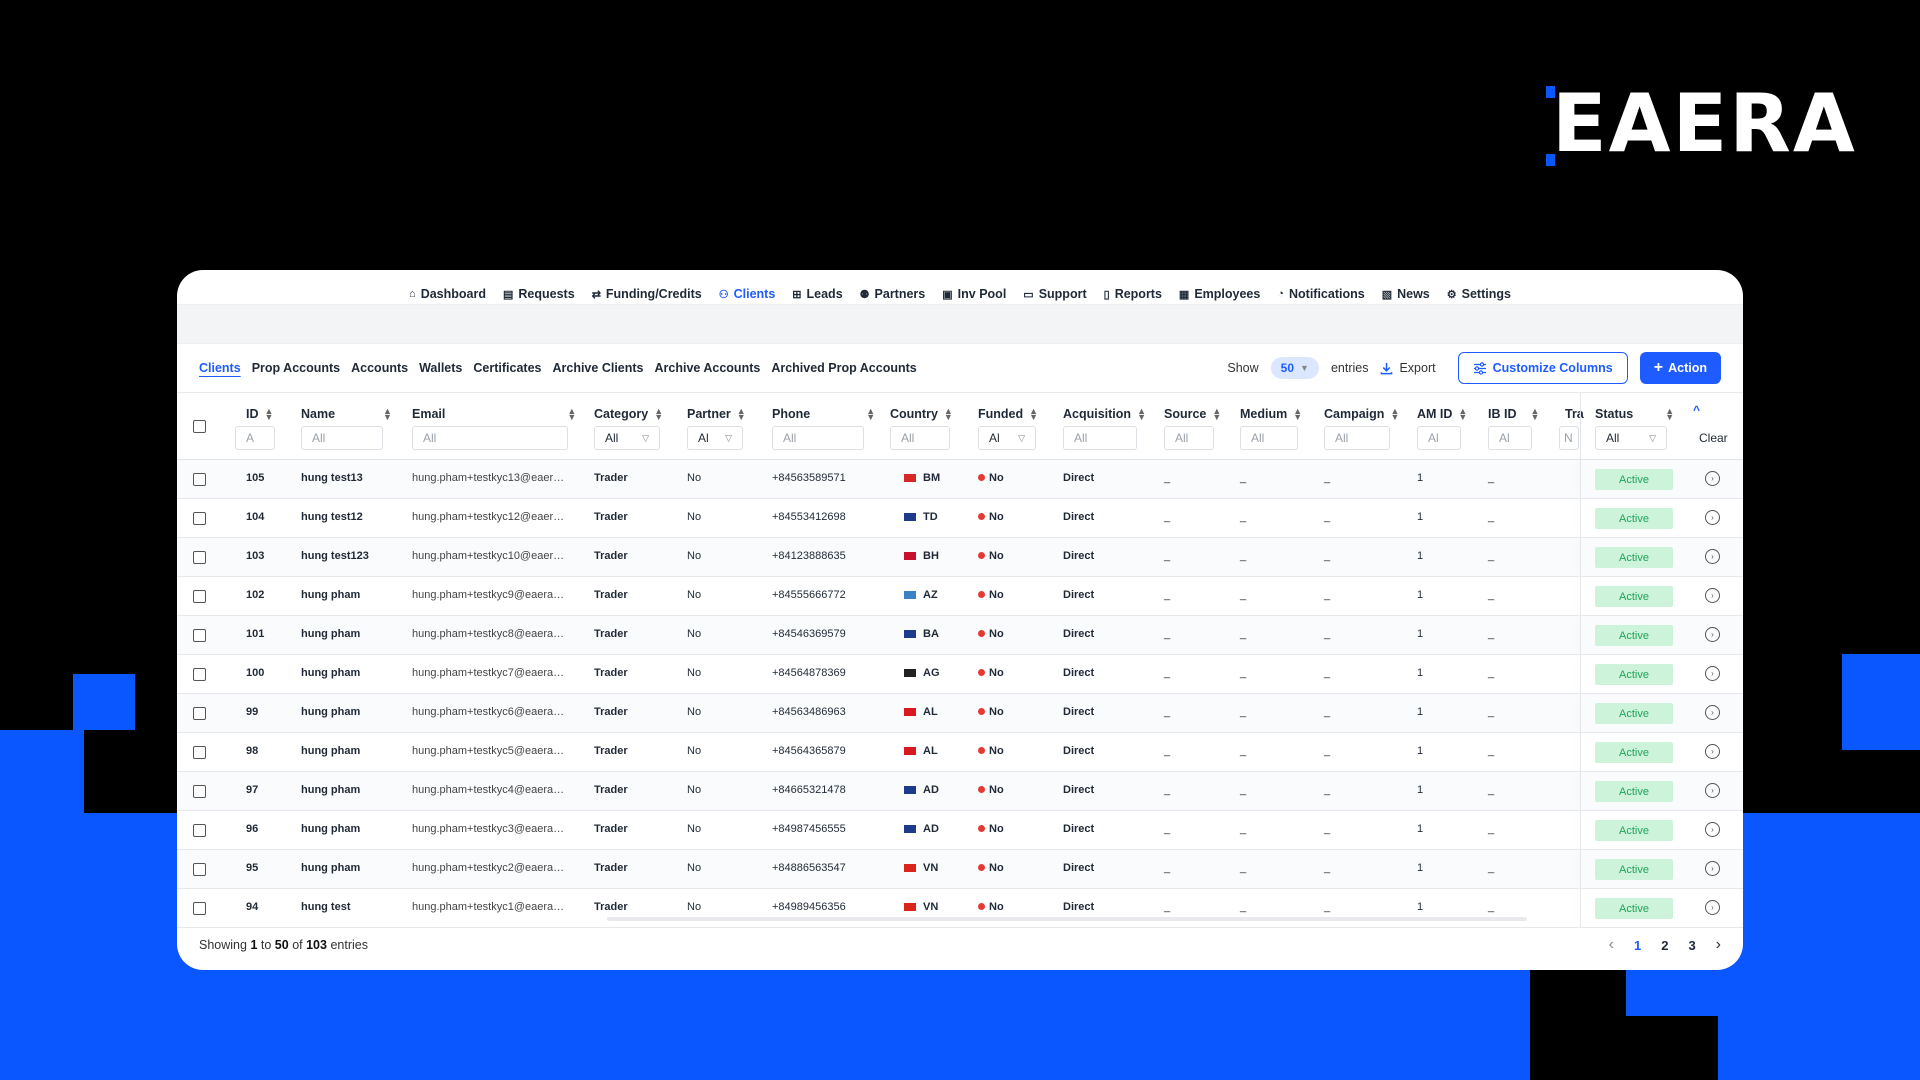 The height and width of the screenshot is (1080, 1920). Describe the element at coordinates (1189, 438) in the screenshot. I see `filter-source: All` at that location.